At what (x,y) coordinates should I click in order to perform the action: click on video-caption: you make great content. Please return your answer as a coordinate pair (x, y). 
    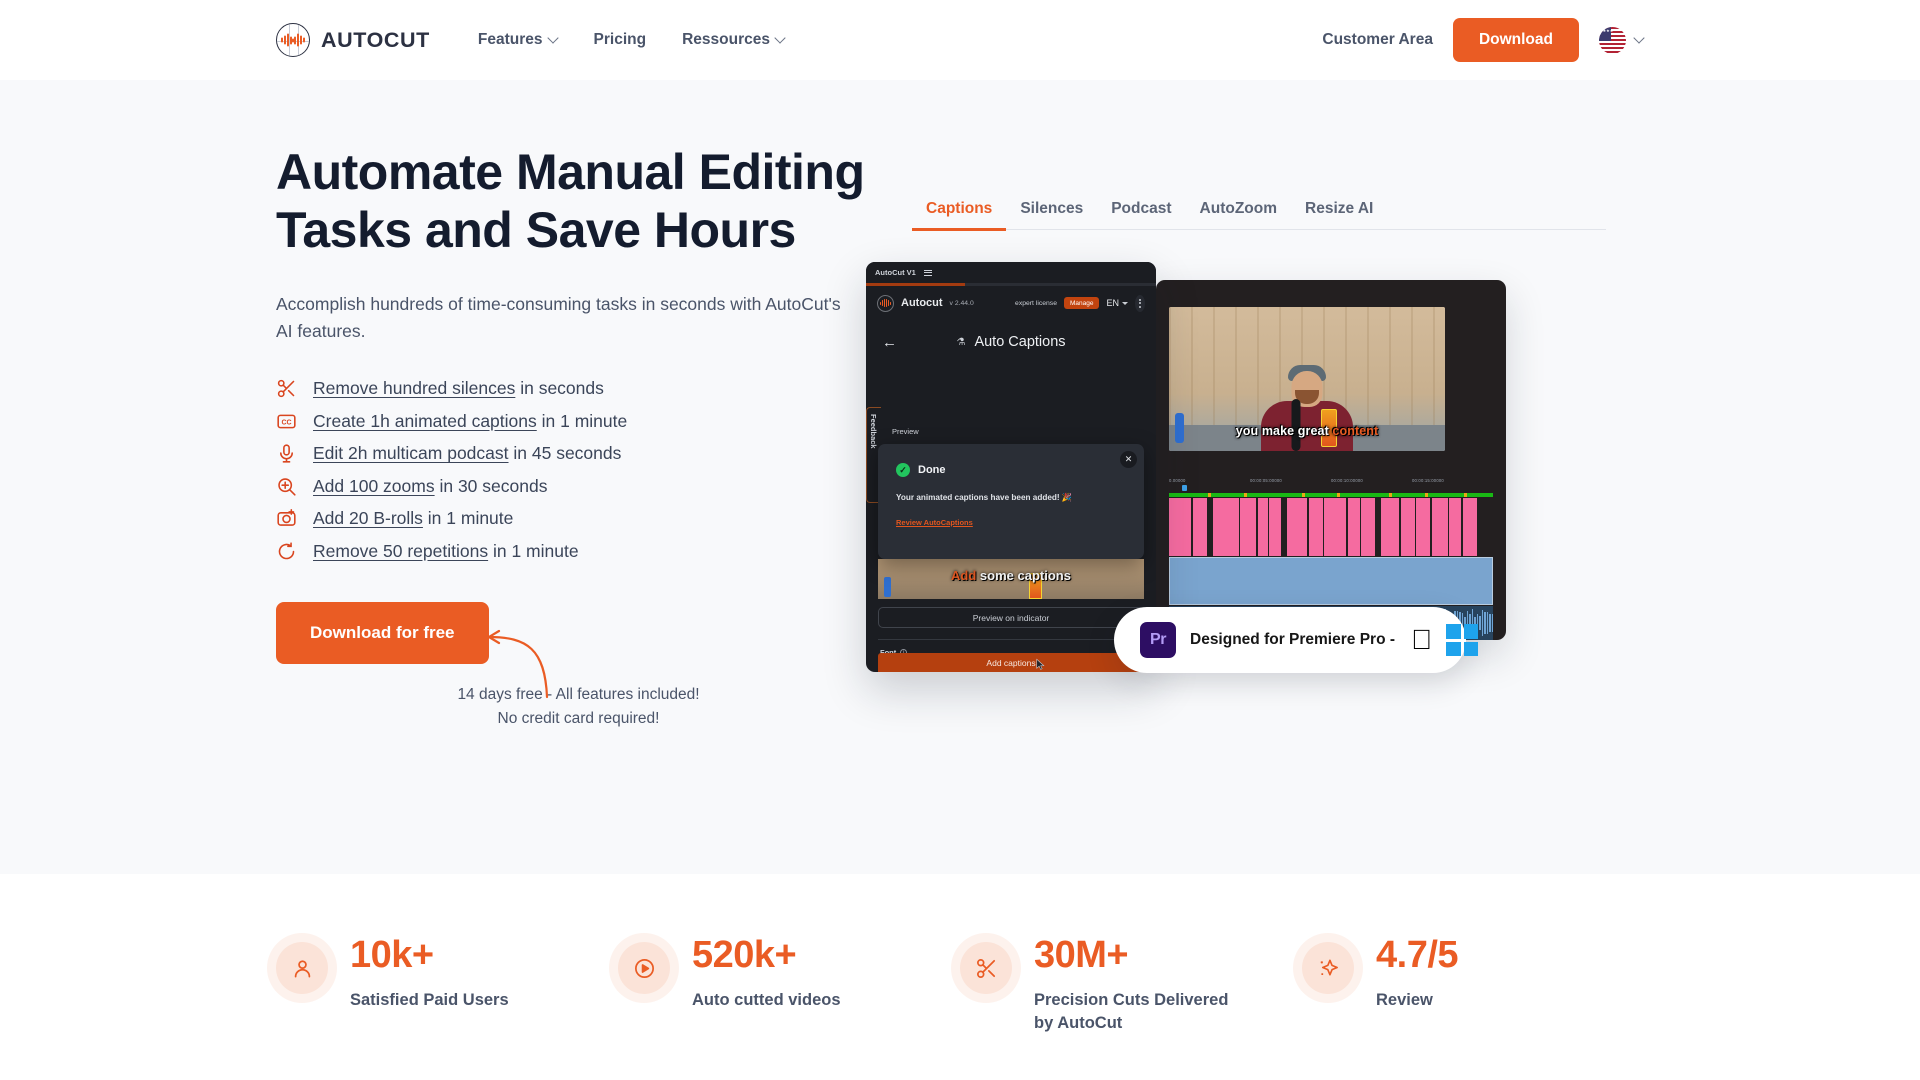
    Looking at the image, I should click on (1307, 431).